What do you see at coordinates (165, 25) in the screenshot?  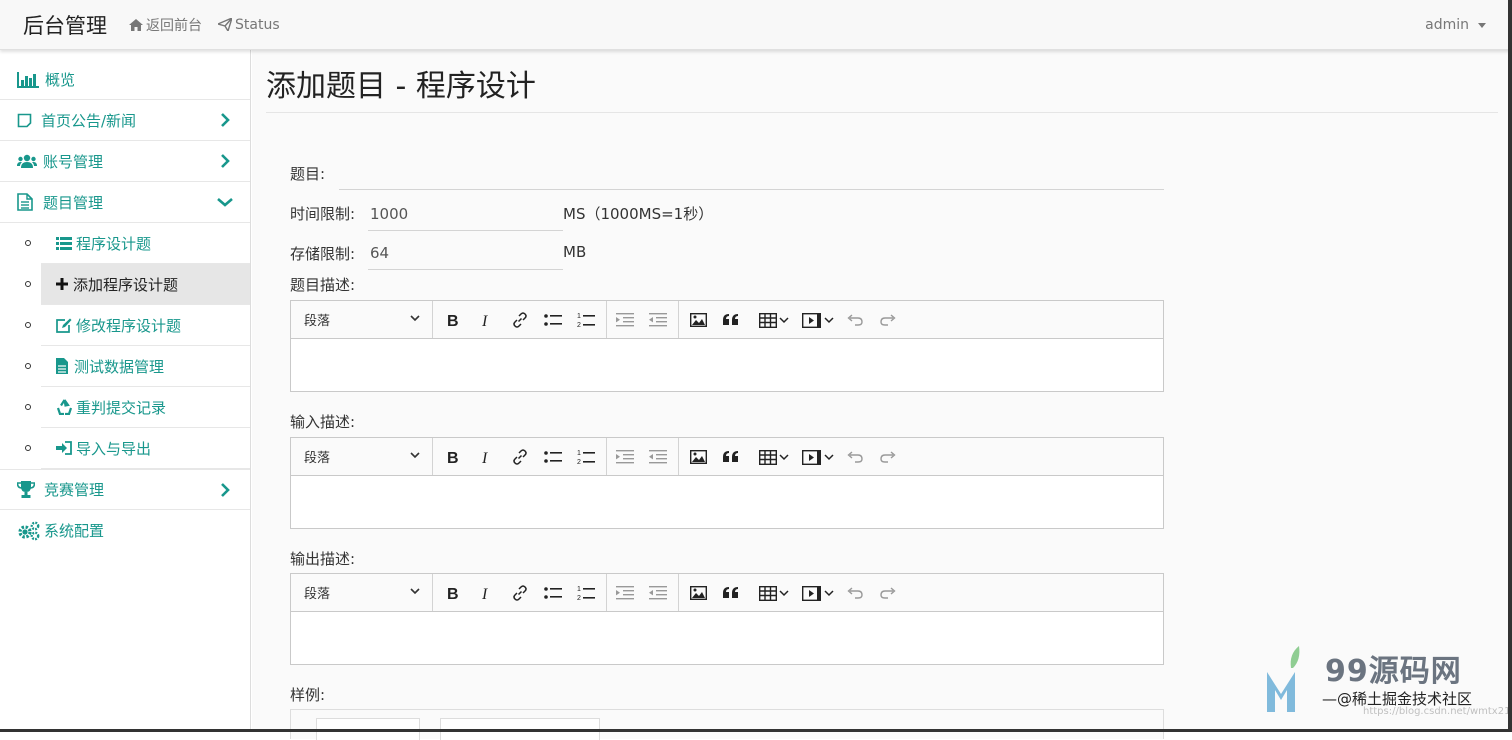 I see `back-to-frontend-link: 返回前台` at bounding box center [165, 25].